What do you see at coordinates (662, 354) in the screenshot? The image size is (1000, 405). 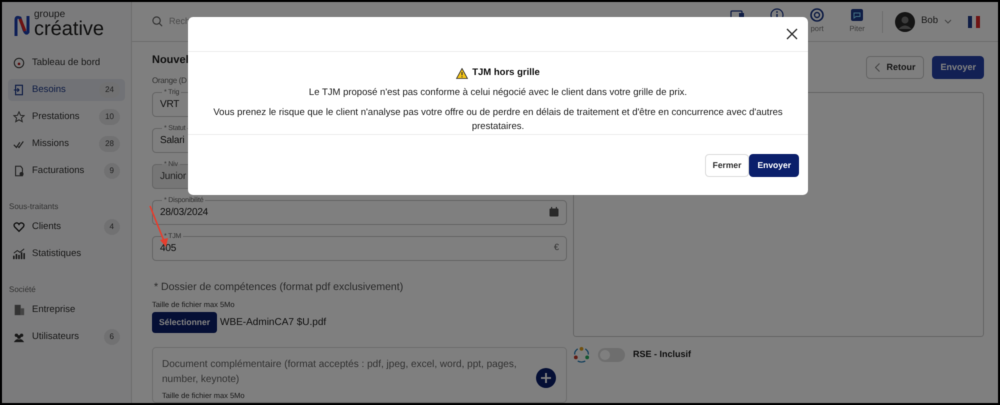 I see `toggle-label: RSE - Inclusif` at bounding box center [662, 354].